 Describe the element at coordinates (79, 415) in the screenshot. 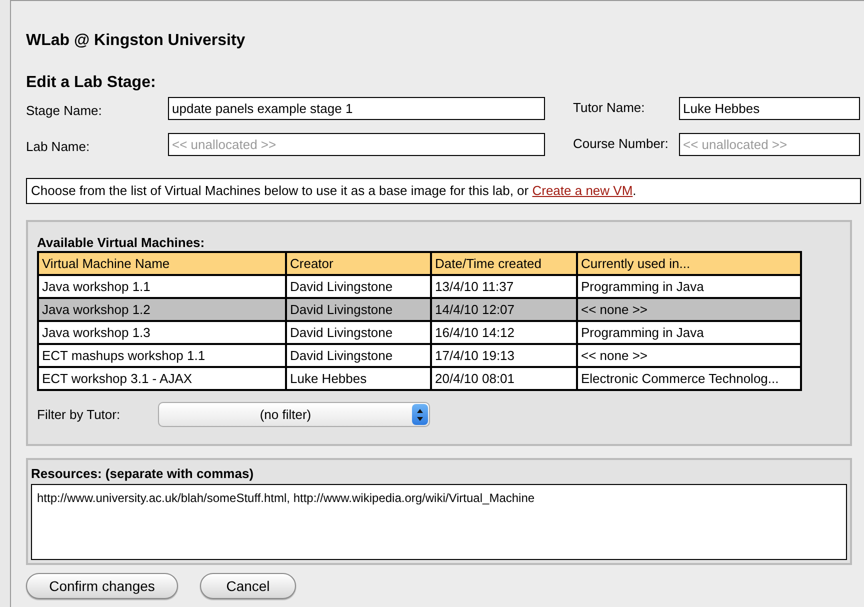

I see `filter-label: Filter by Tutor:` at that location.